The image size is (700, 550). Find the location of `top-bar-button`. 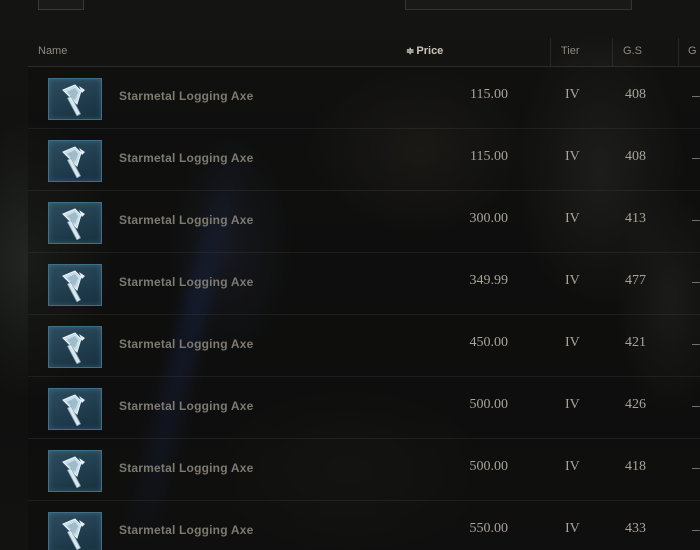

top-bar-button is located at coordinates (61, 5).